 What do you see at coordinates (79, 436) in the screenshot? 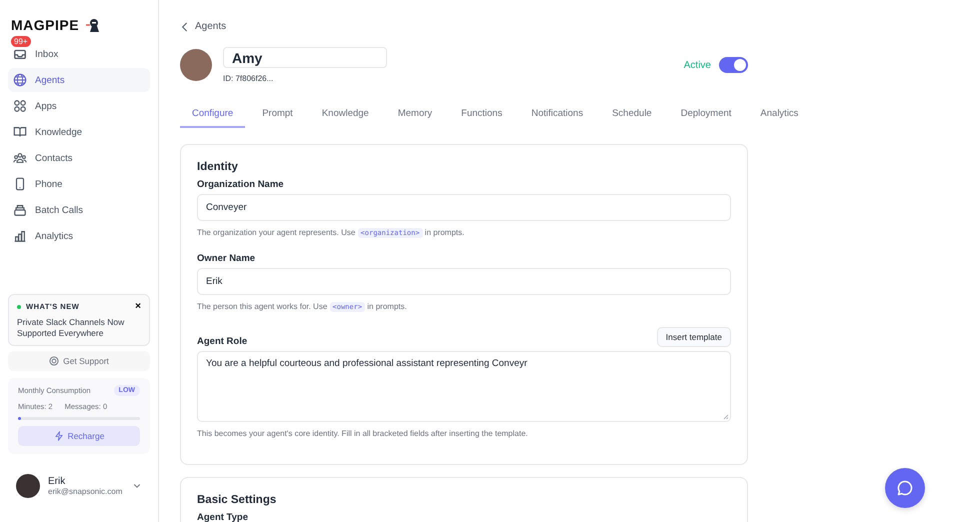
I see `recharge-button: Recharge` at bounding box center [79, 436].